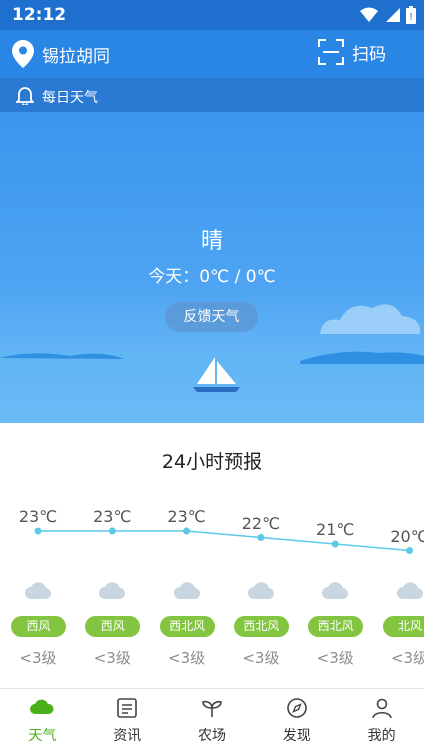 Image resolution: width=424 pixels, height=747 pixels. I want to click on signal-icon, so click(393, 15).